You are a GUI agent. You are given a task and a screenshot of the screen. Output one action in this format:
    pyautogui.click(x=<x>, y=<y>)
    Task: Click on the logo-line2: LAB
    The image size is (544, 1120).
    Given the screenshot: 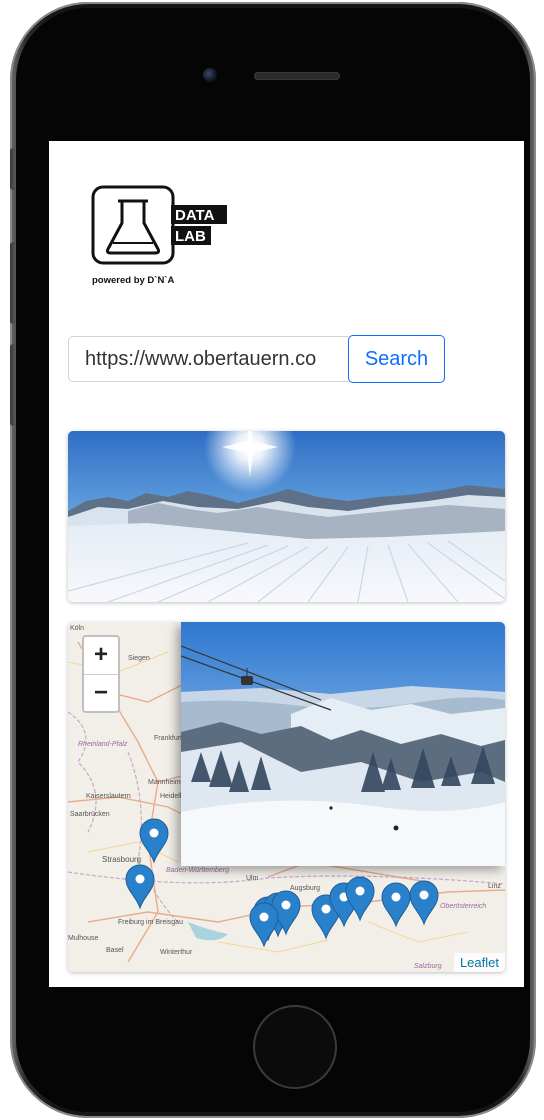 What is the action you would take?
    pyautogui.click(x=190, y=236)
    